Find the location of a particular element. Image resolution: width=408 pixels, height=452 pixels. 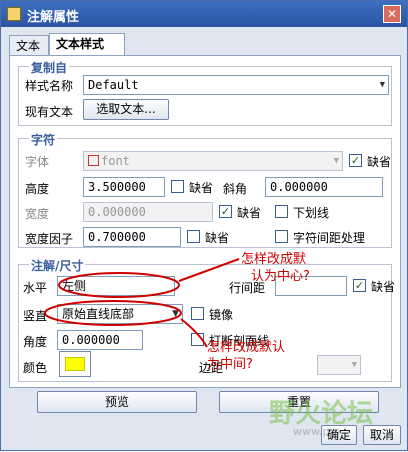

horizontal-label: 水平 is located at coordinates (35, 288).